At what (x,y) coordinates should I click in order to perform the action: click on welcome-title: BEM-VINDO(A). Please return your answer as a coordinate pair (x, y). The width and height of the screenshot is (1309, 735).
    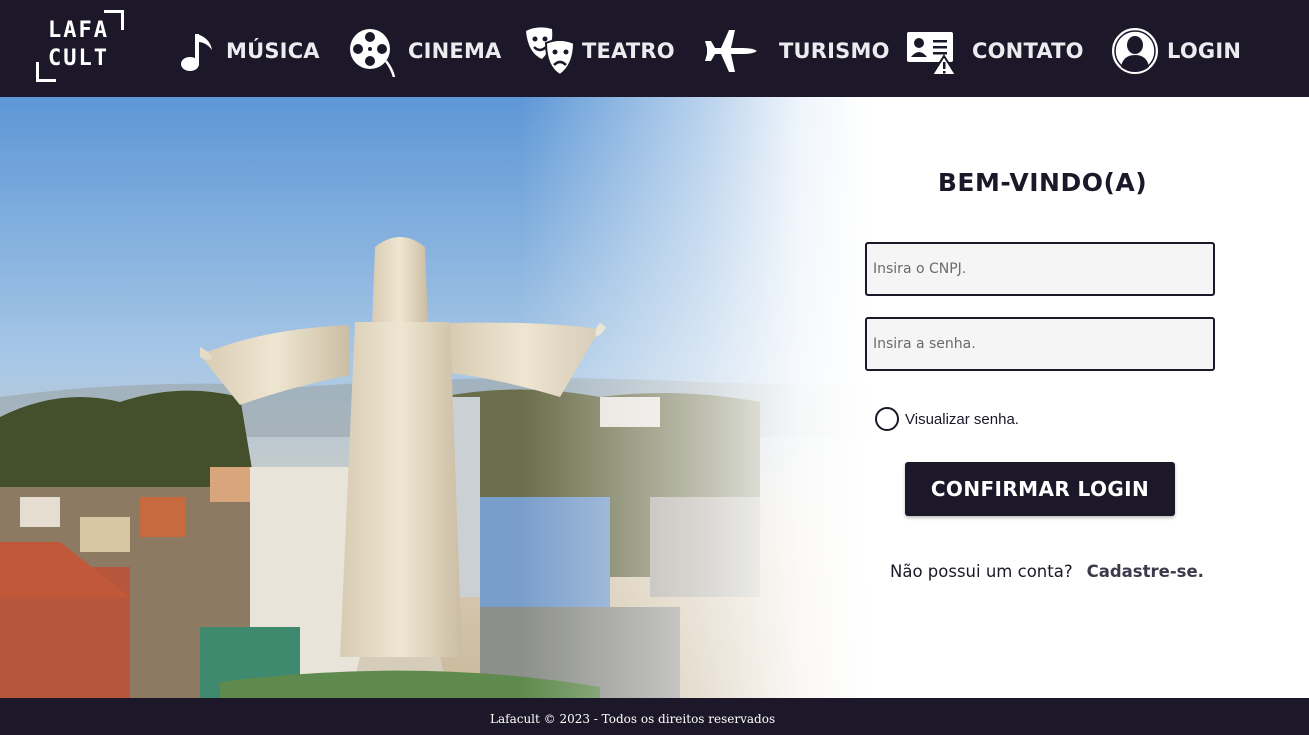
    Looking at the image, I should click on (1042, 182).